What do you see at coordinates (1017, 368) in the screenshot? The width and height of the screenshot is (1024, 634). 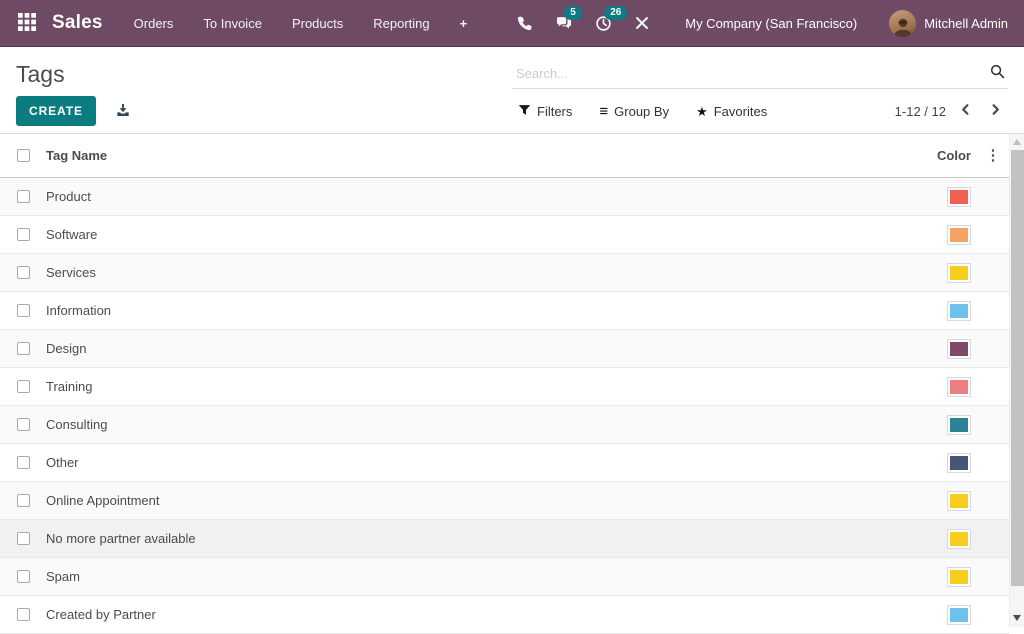 I see `scrollbar-thumb` at bounding box center [1017, 368].